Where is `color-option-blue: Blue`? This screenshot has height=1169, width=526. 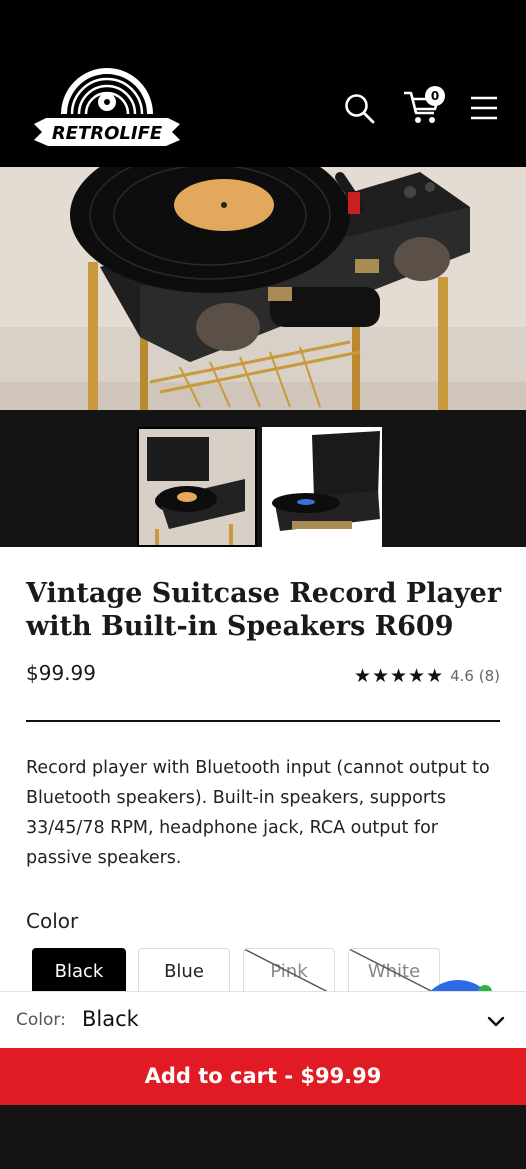
color-option-blue: Blue is located at coordinates (184, 972).